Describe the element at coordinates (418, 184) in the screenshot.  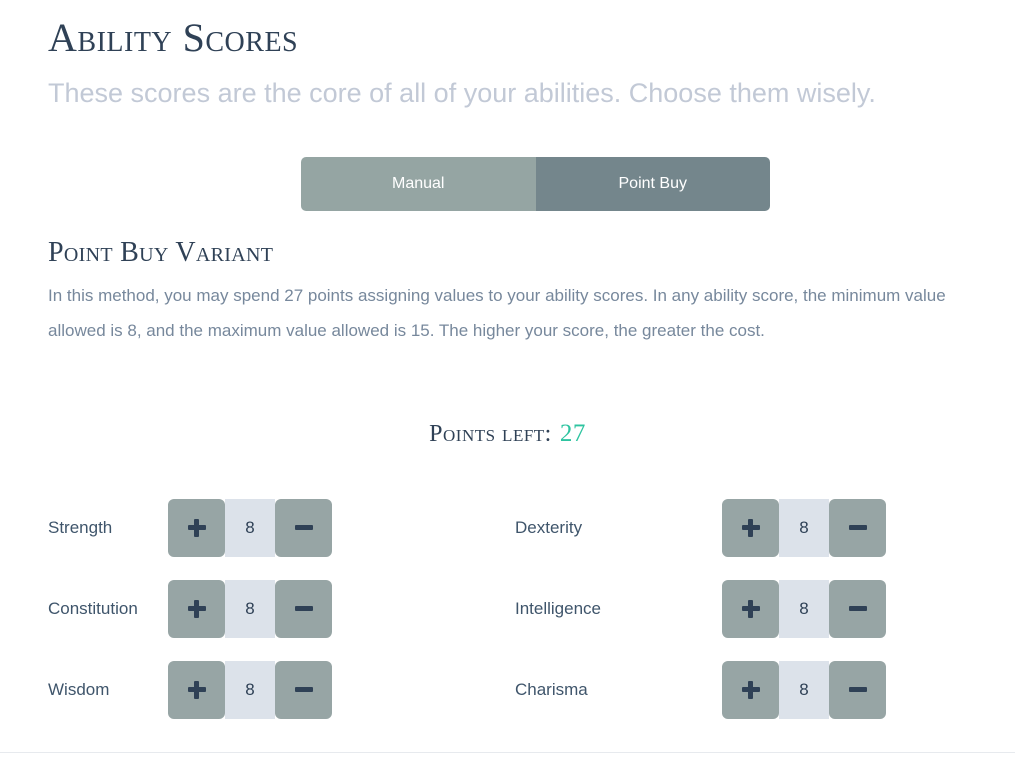
I see `tab-manual: Manual` at that location.